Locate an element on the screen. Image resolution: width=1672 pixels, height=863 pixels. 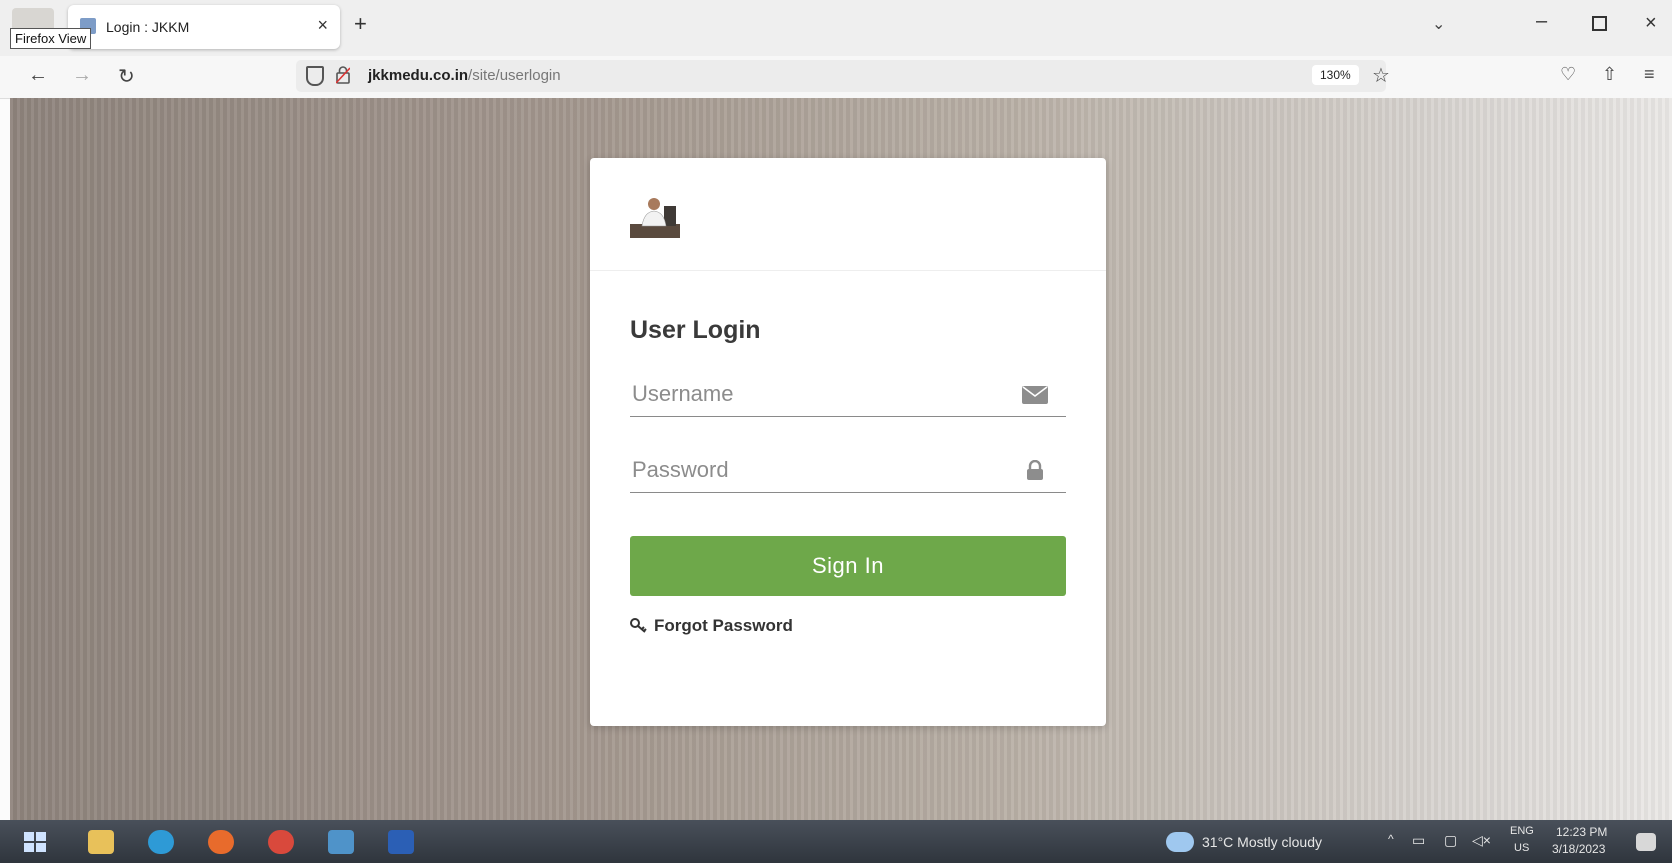
file-explorer-icon is located at coordinates (101, 842).